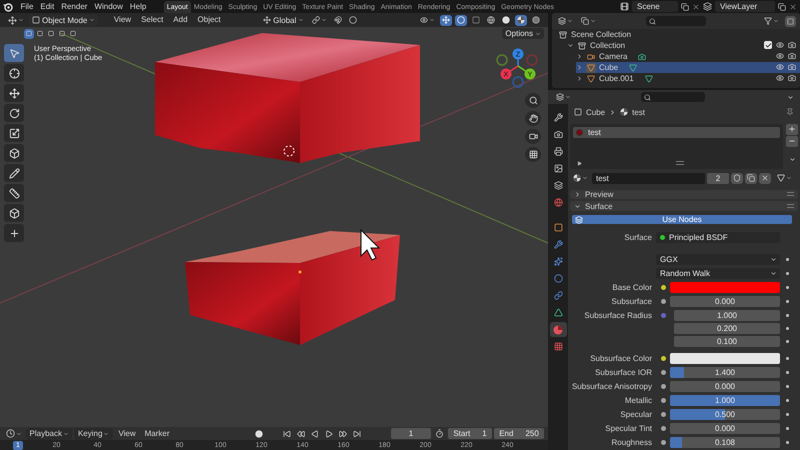  I want to click on property-label: Subsurface Anisotropy, so click(611, 386).